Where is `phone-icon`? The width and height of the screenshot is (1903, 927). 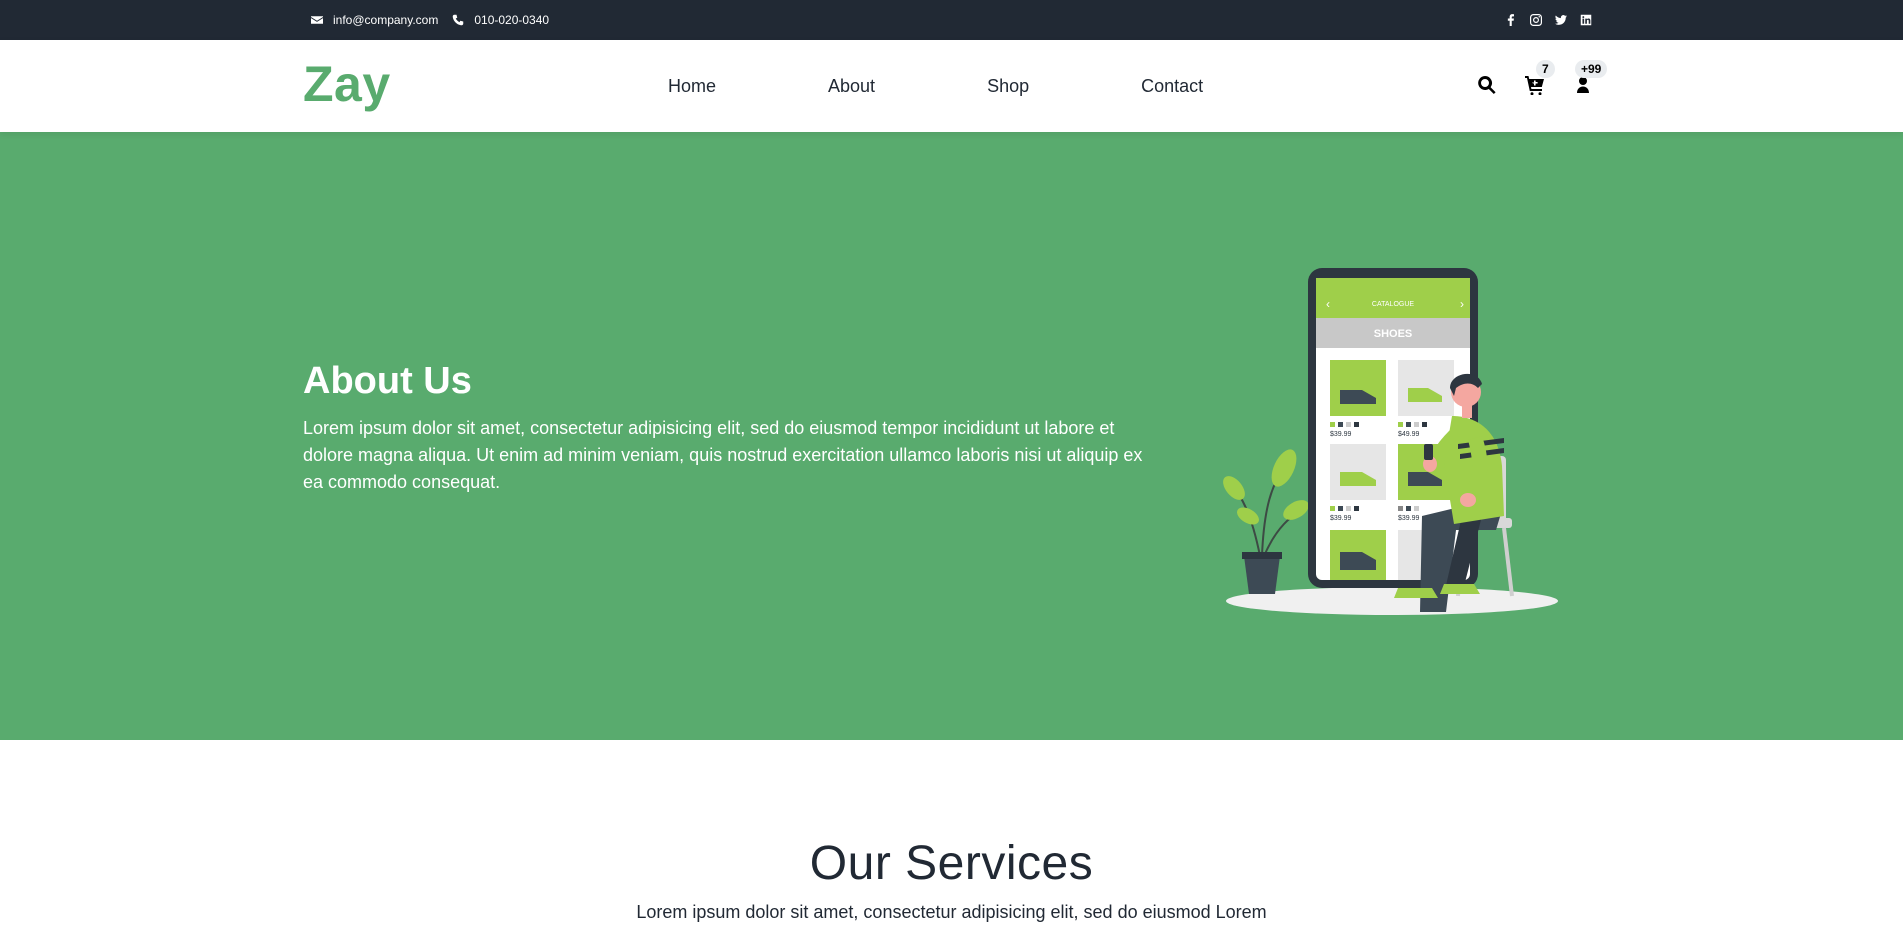
phone-icon is located at coordinates (458, 20).